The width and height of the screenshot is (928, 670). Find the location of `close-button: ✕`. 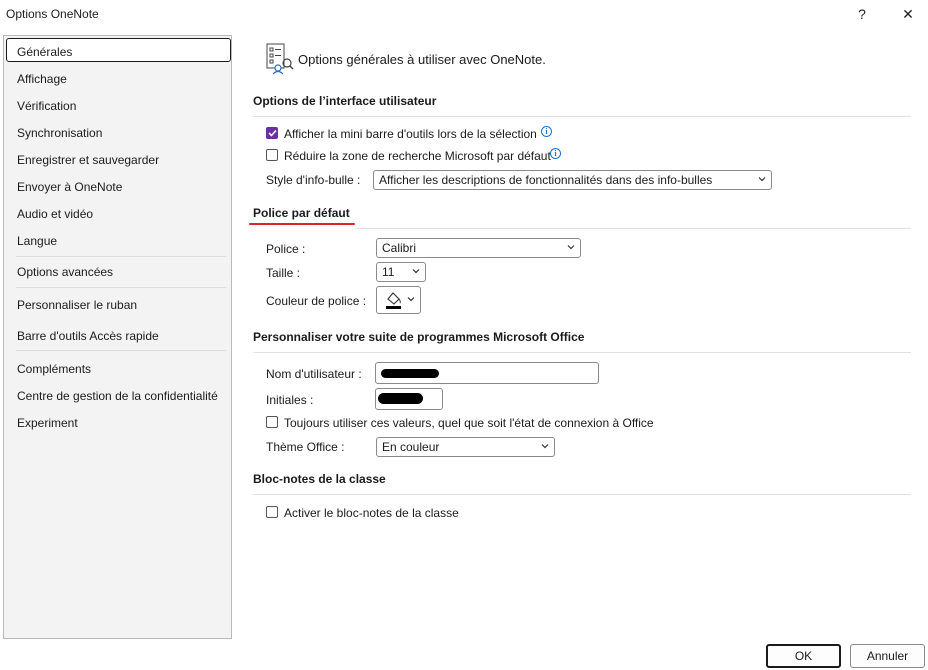

close-button: ✕ is located at coordinates (908, 14).